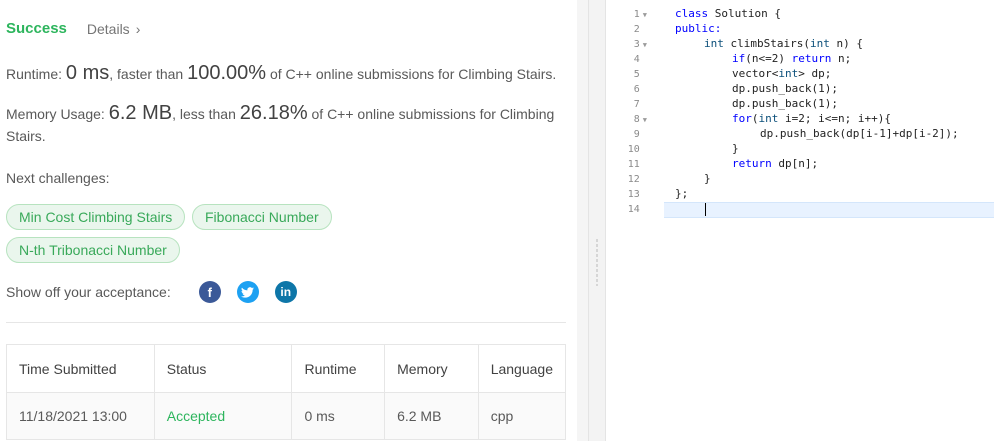  I want to click on col-status: Status, so click(223, 368).